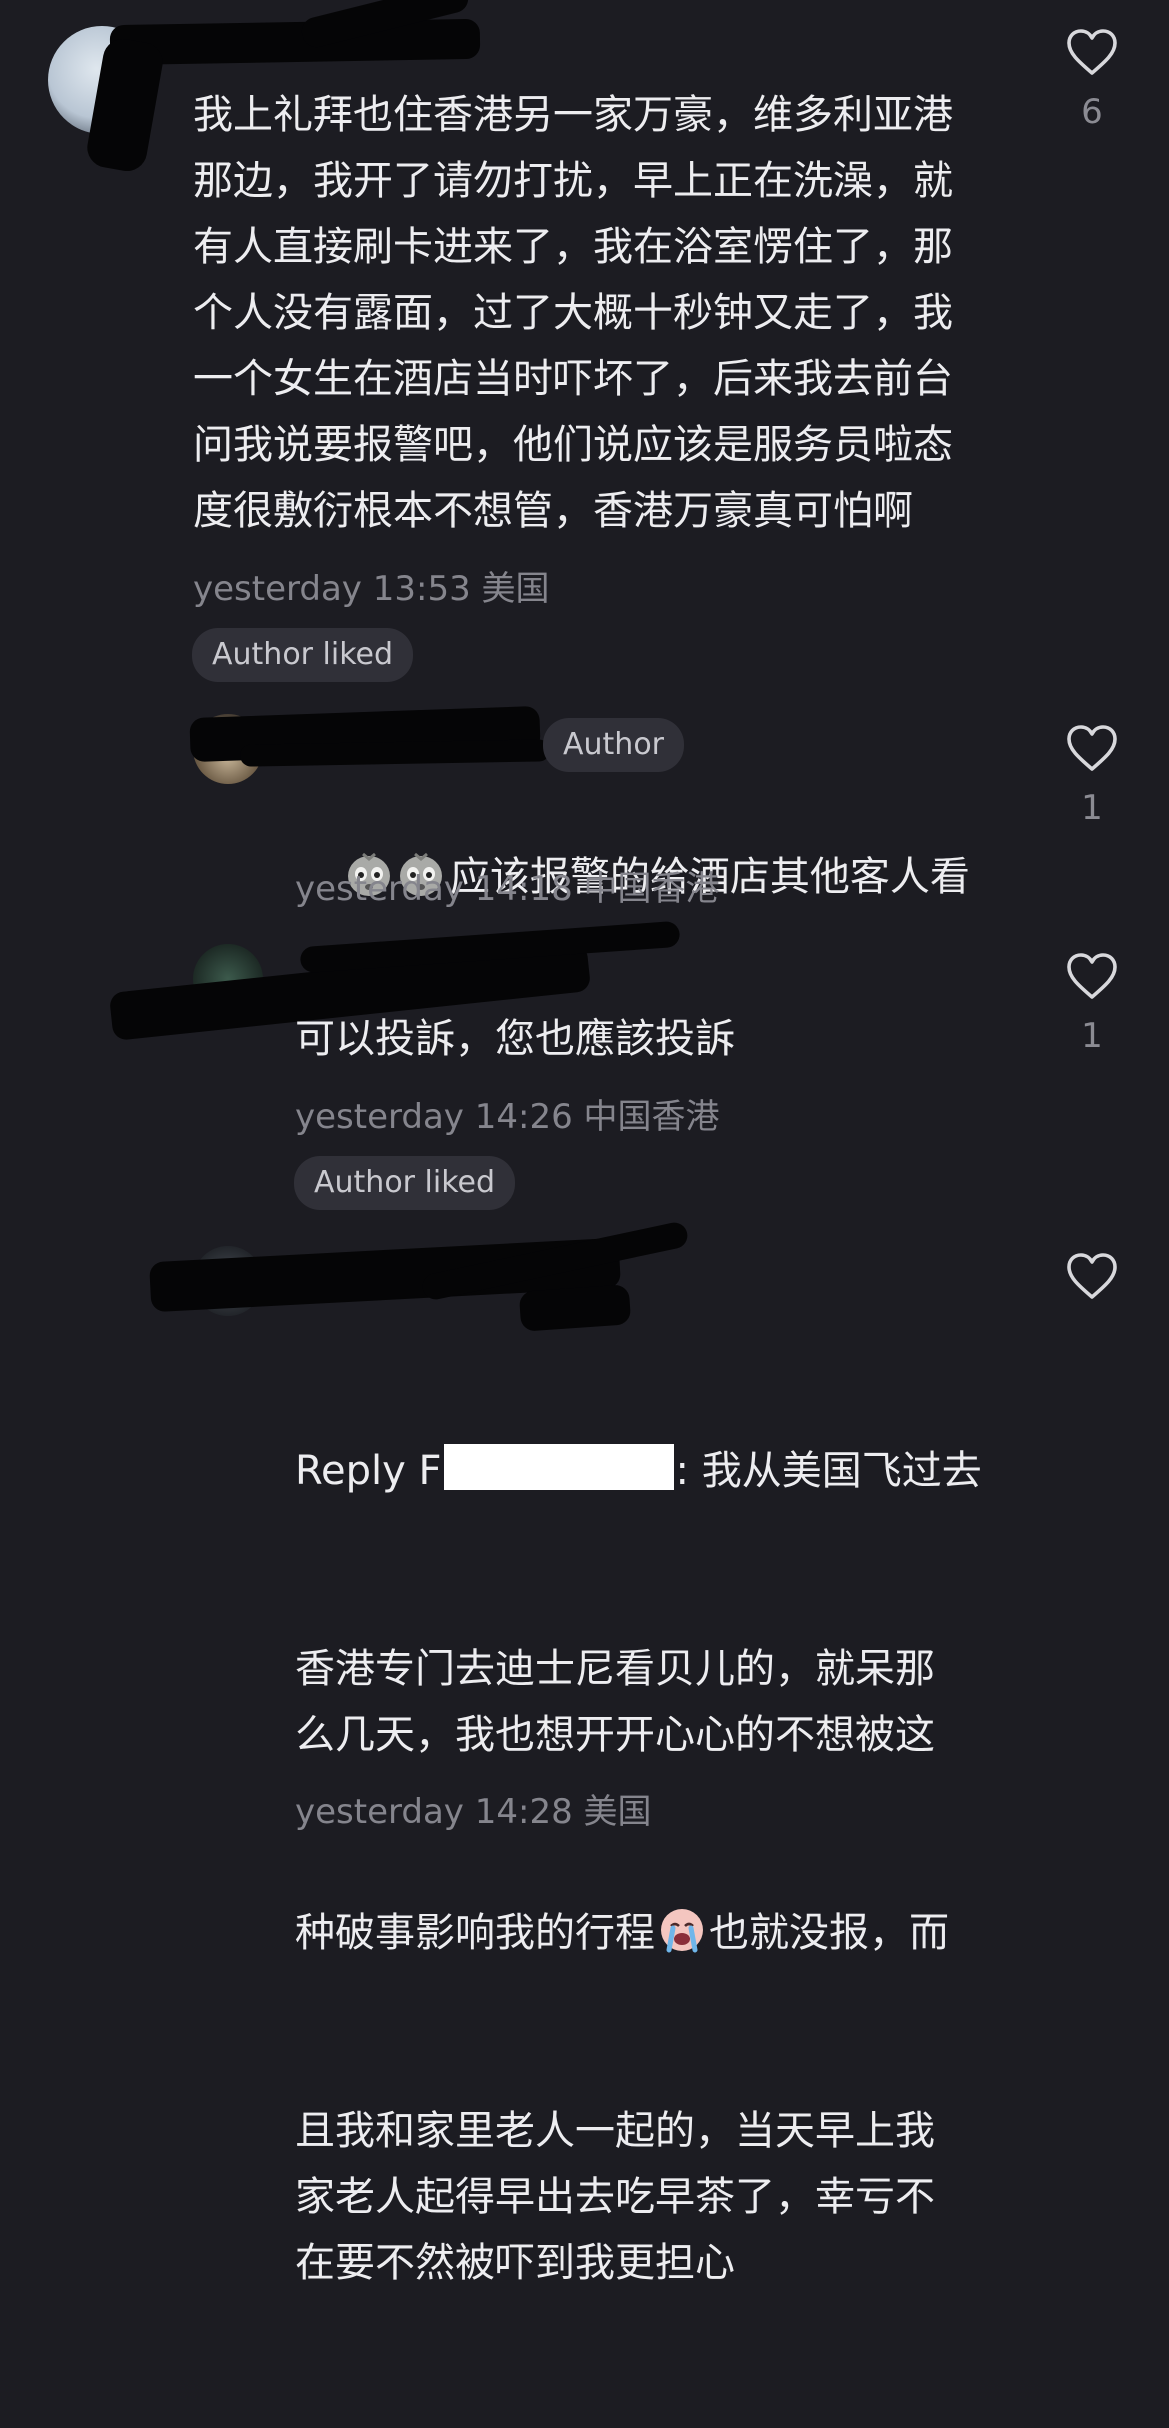 The width and height of the screenshot is (1169, 2428). I want to click on reply-text-after-emoji: 也就没报，而, so click(829, 1933).